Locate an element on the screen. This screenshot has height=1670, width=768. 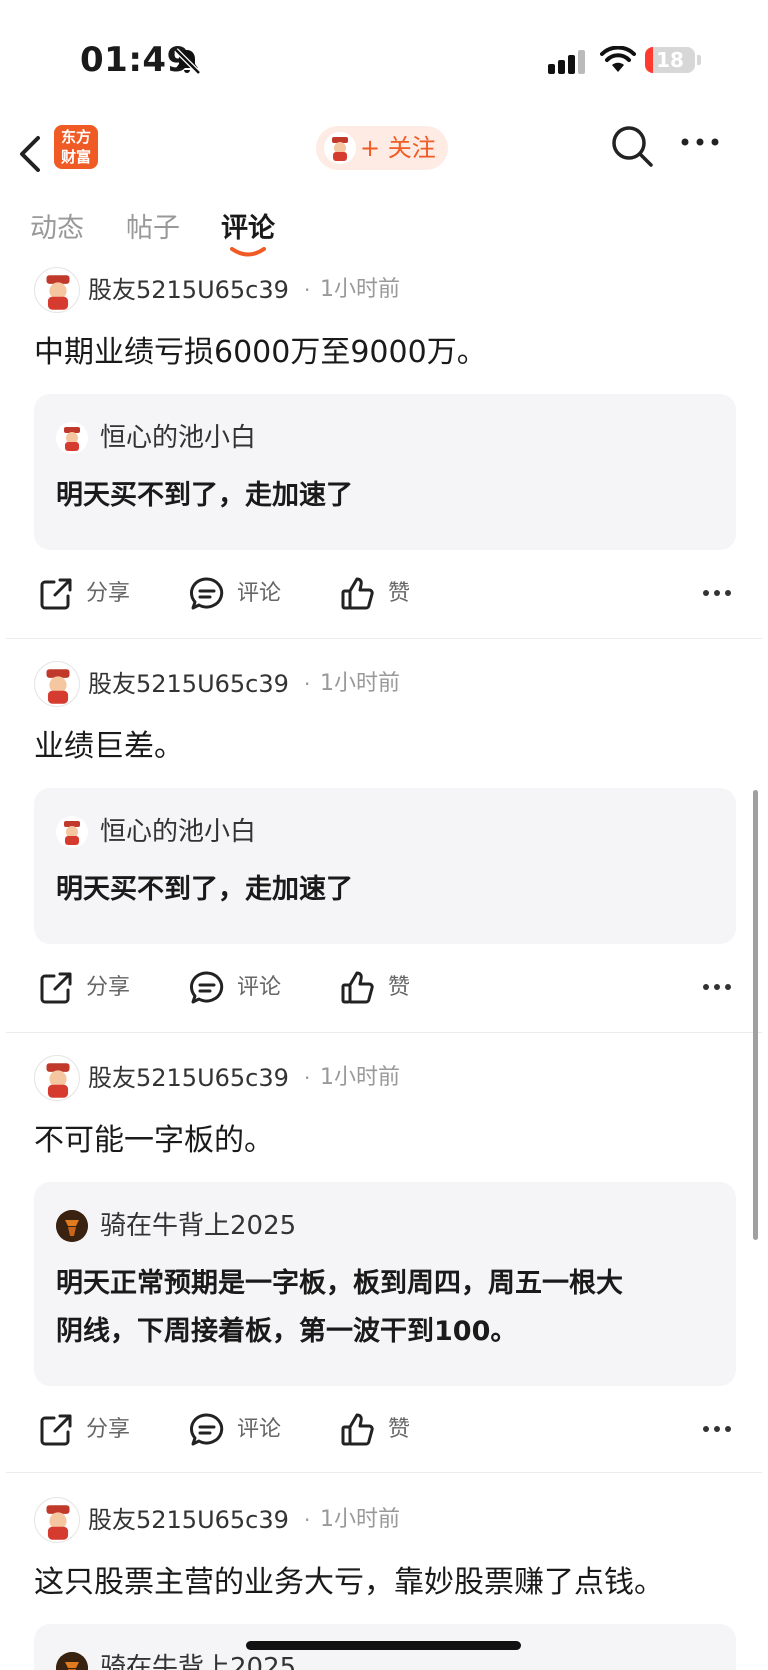
battery-icon: 18 is located at coordinates (670, 60).